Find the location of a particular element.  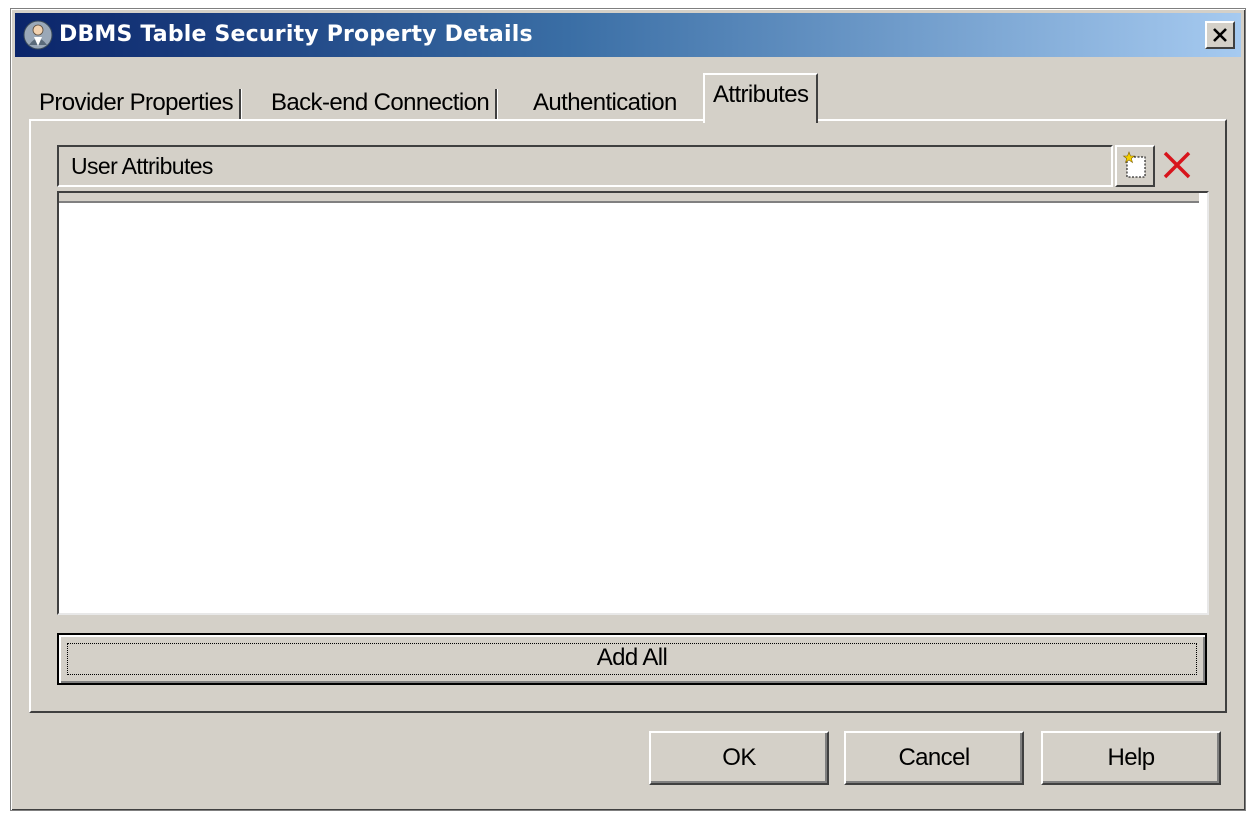

ok-label: OK is located at coordinates (739, 757).